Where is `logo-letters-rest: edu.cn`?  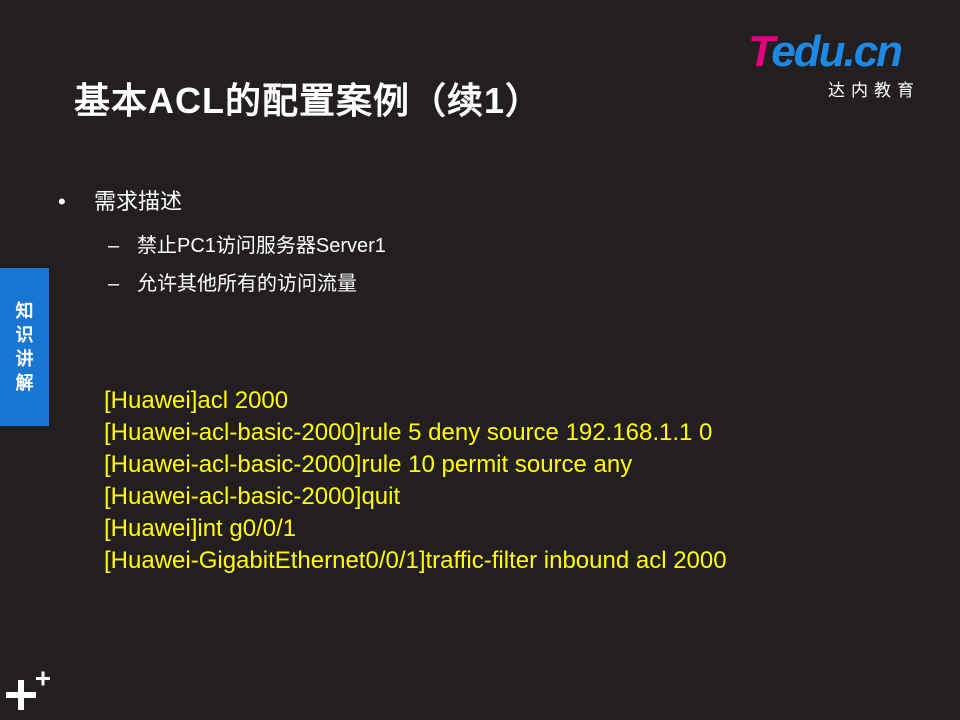
logo-letters-rest: edu.cn is located at coordinates (837, 51).